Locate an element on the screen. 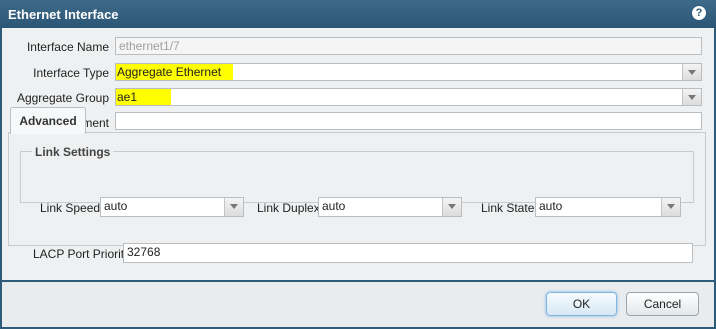 The image size is (716, 329). tab-advanced: Advanced is located at coordinates (48, 120).